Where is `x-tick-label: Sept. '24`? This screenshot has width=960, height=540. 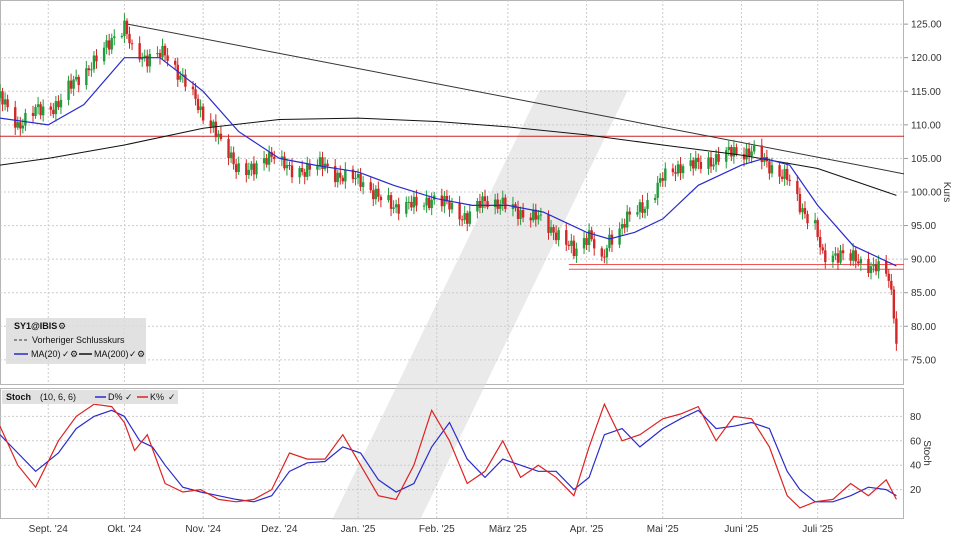
x-tick-label: Sept. '24 is located at coordinates (49, 529).